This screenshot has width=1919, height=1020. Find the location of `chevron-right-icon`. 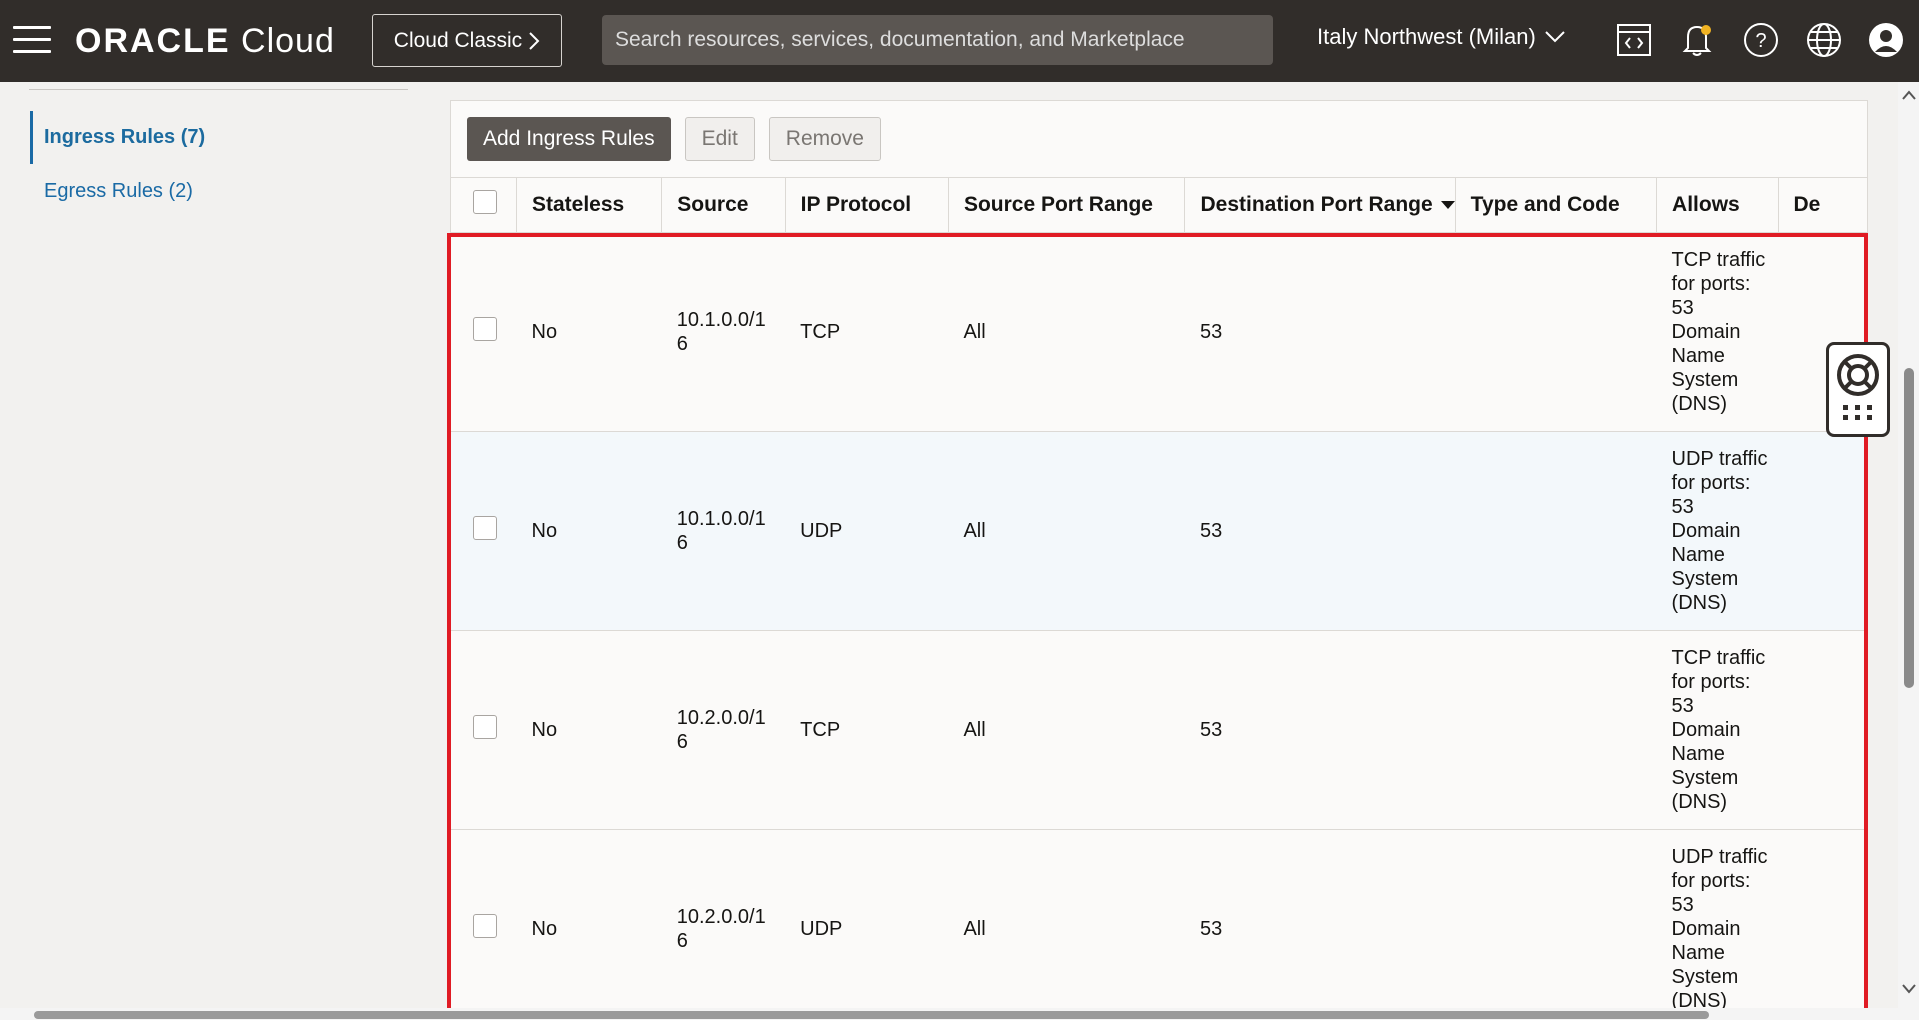

chevron-right-icon is located at coordinates (534, 40).